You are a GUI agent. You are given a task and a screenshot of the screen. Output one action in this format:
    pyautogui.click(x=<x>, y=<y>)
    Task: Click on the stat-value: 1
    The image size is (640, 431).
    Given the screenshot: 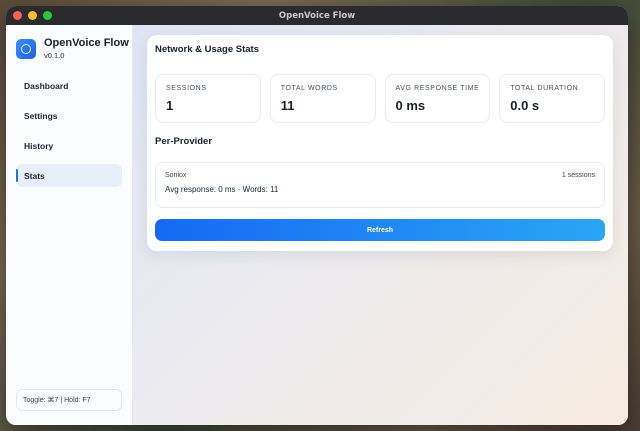 What is the action you would take?
    pyautogui.click(x=170, y=105)
    